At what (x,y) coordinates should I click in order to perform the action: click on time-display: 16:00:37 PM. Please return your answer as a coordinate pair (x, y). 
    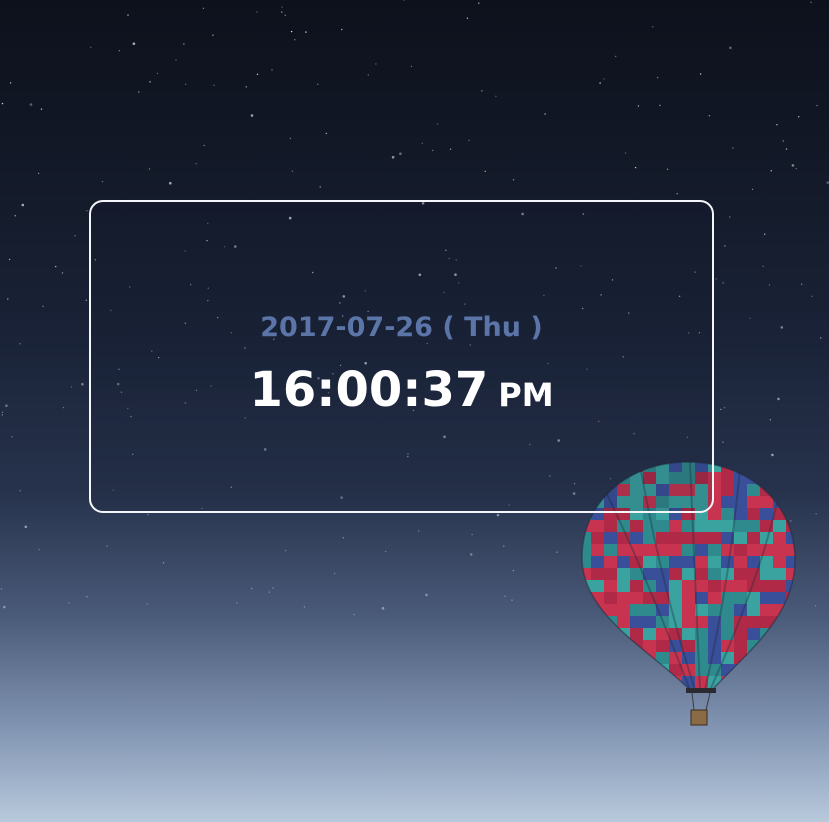
    Looking at the image, I should click on (401, 390).